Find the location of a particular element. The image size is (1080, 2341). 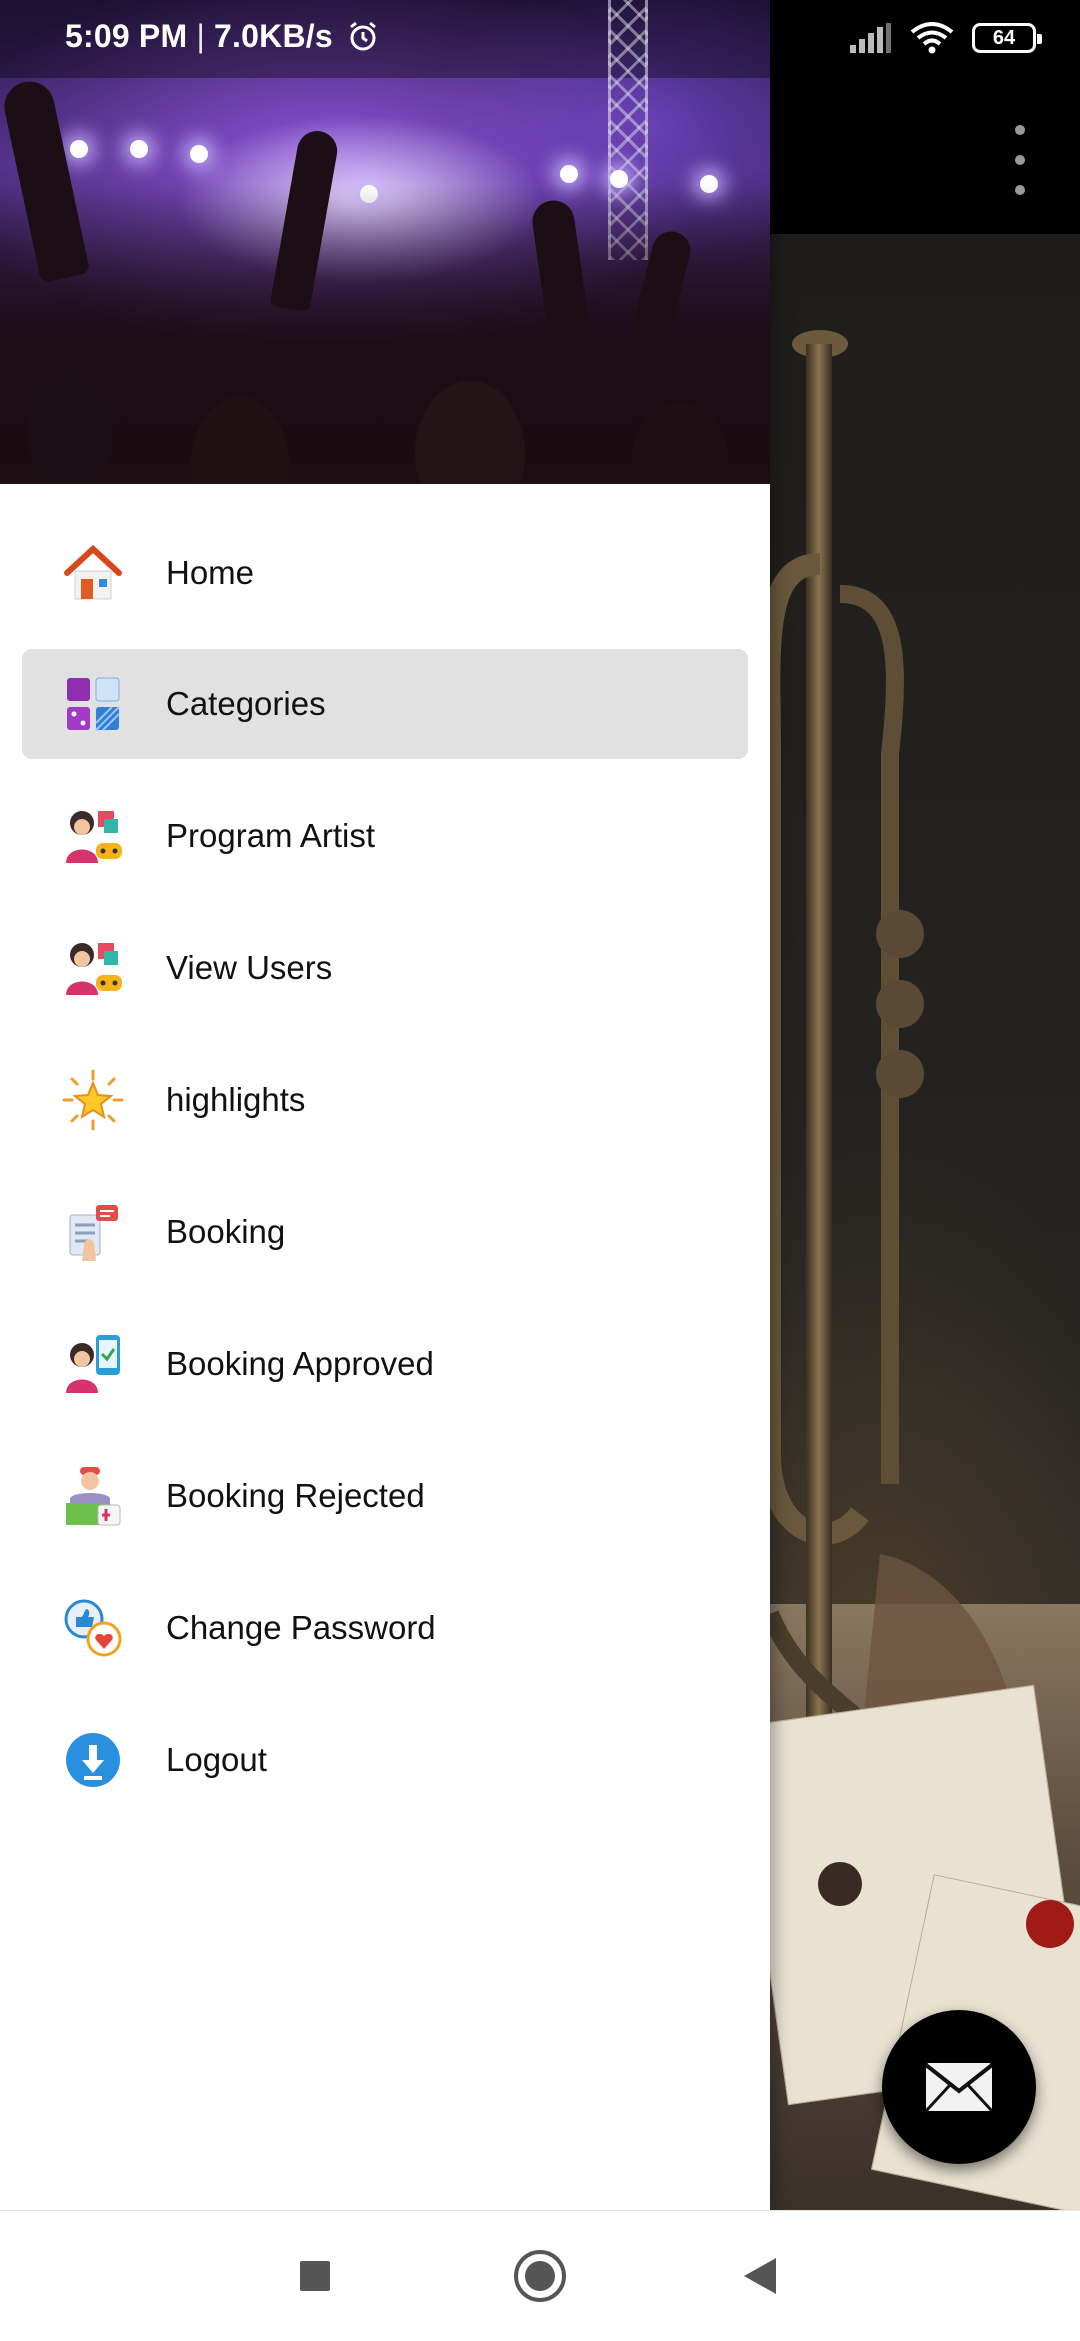

more-vert-icon is located at coordinates (1020, 160).